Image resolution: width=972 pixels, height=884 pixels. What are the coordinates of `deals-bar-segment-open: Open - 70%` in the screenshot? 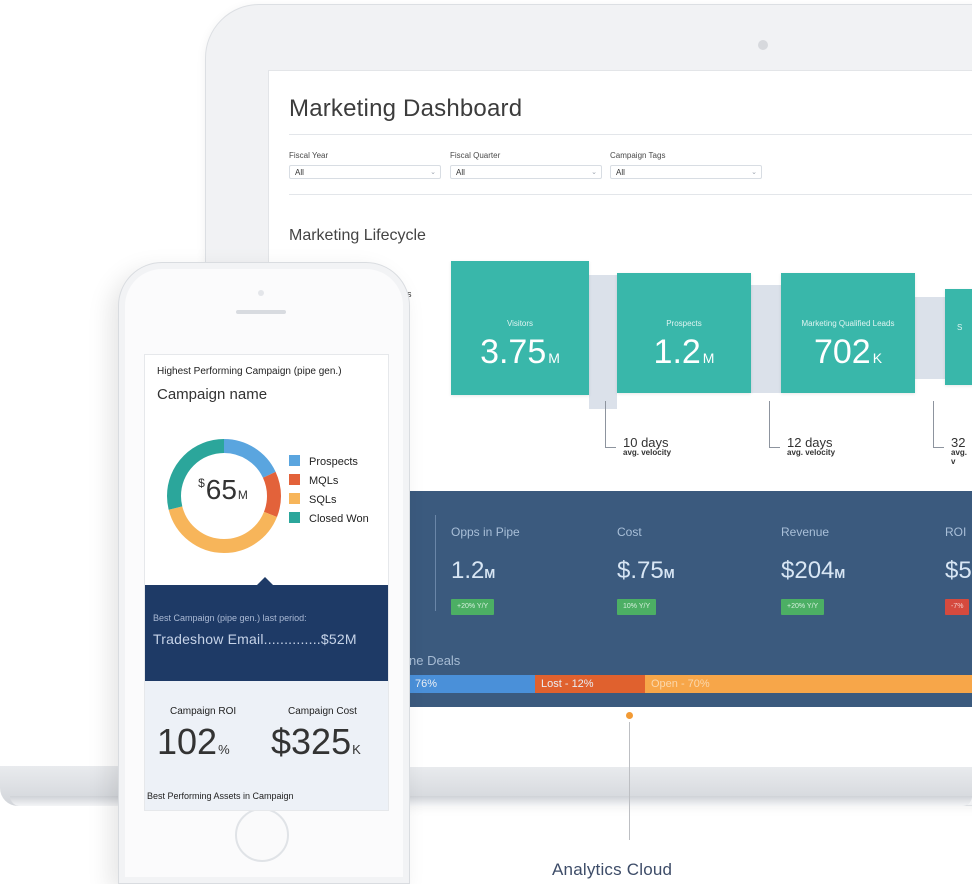 It's located at (808, 684).